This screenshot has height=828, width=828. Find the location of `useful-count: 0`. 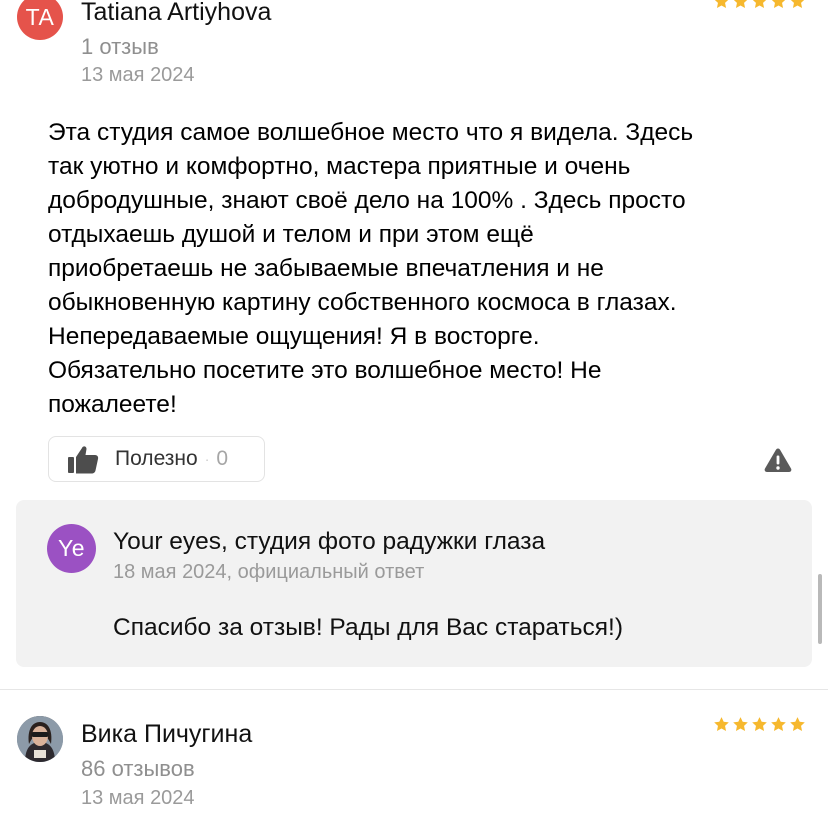

useful-count: 0 is located at coordinates (222, 458).